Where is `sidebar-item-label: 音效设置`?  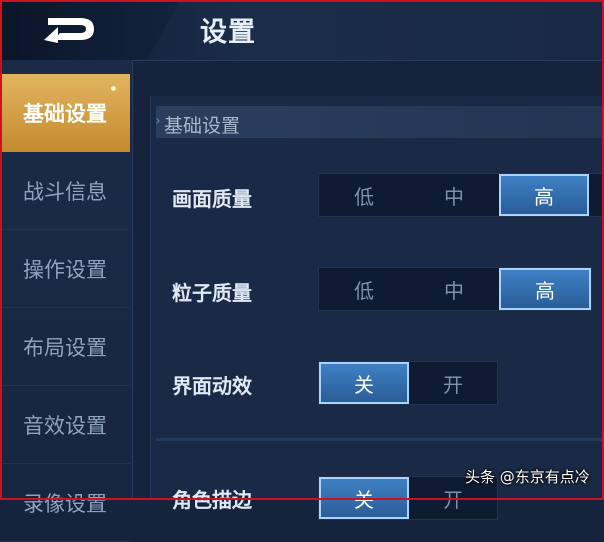 sidebar-item-label: 音效设置 is located at coordinates (65, 425).